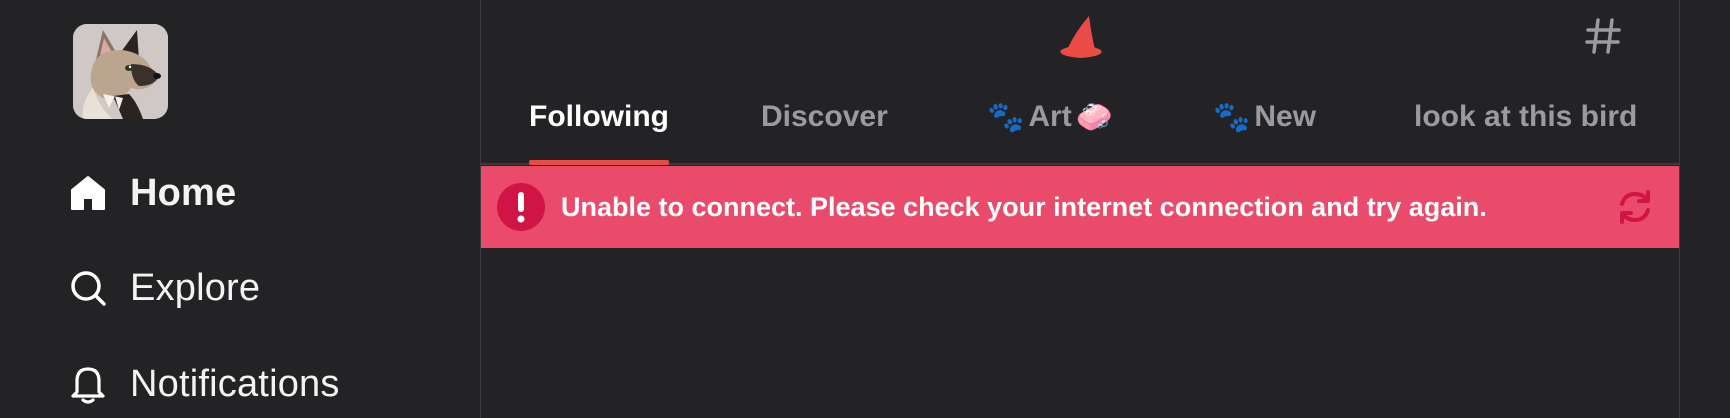 This screenshot has width=1730, height=418. Describe the element at coordinates (599, 116) in the screenshot. I see `tab-label: Following` at that location.